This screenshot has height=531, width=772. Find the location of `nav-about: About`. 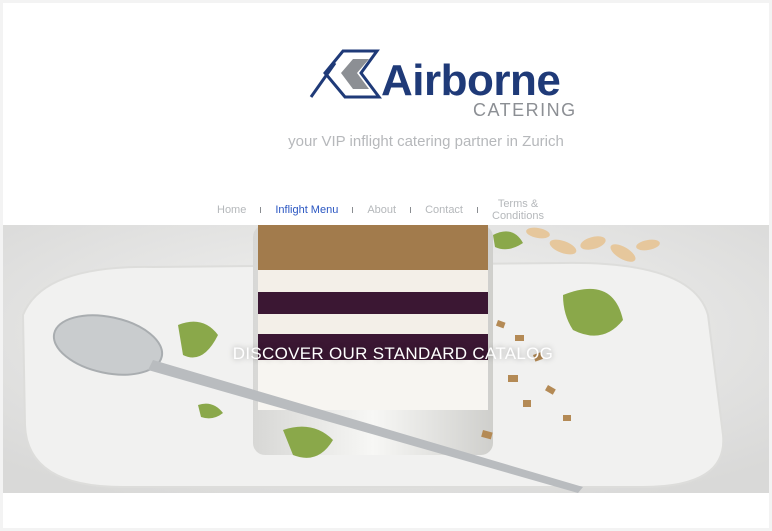

nav-about: About is located at coordinates (381, 210).